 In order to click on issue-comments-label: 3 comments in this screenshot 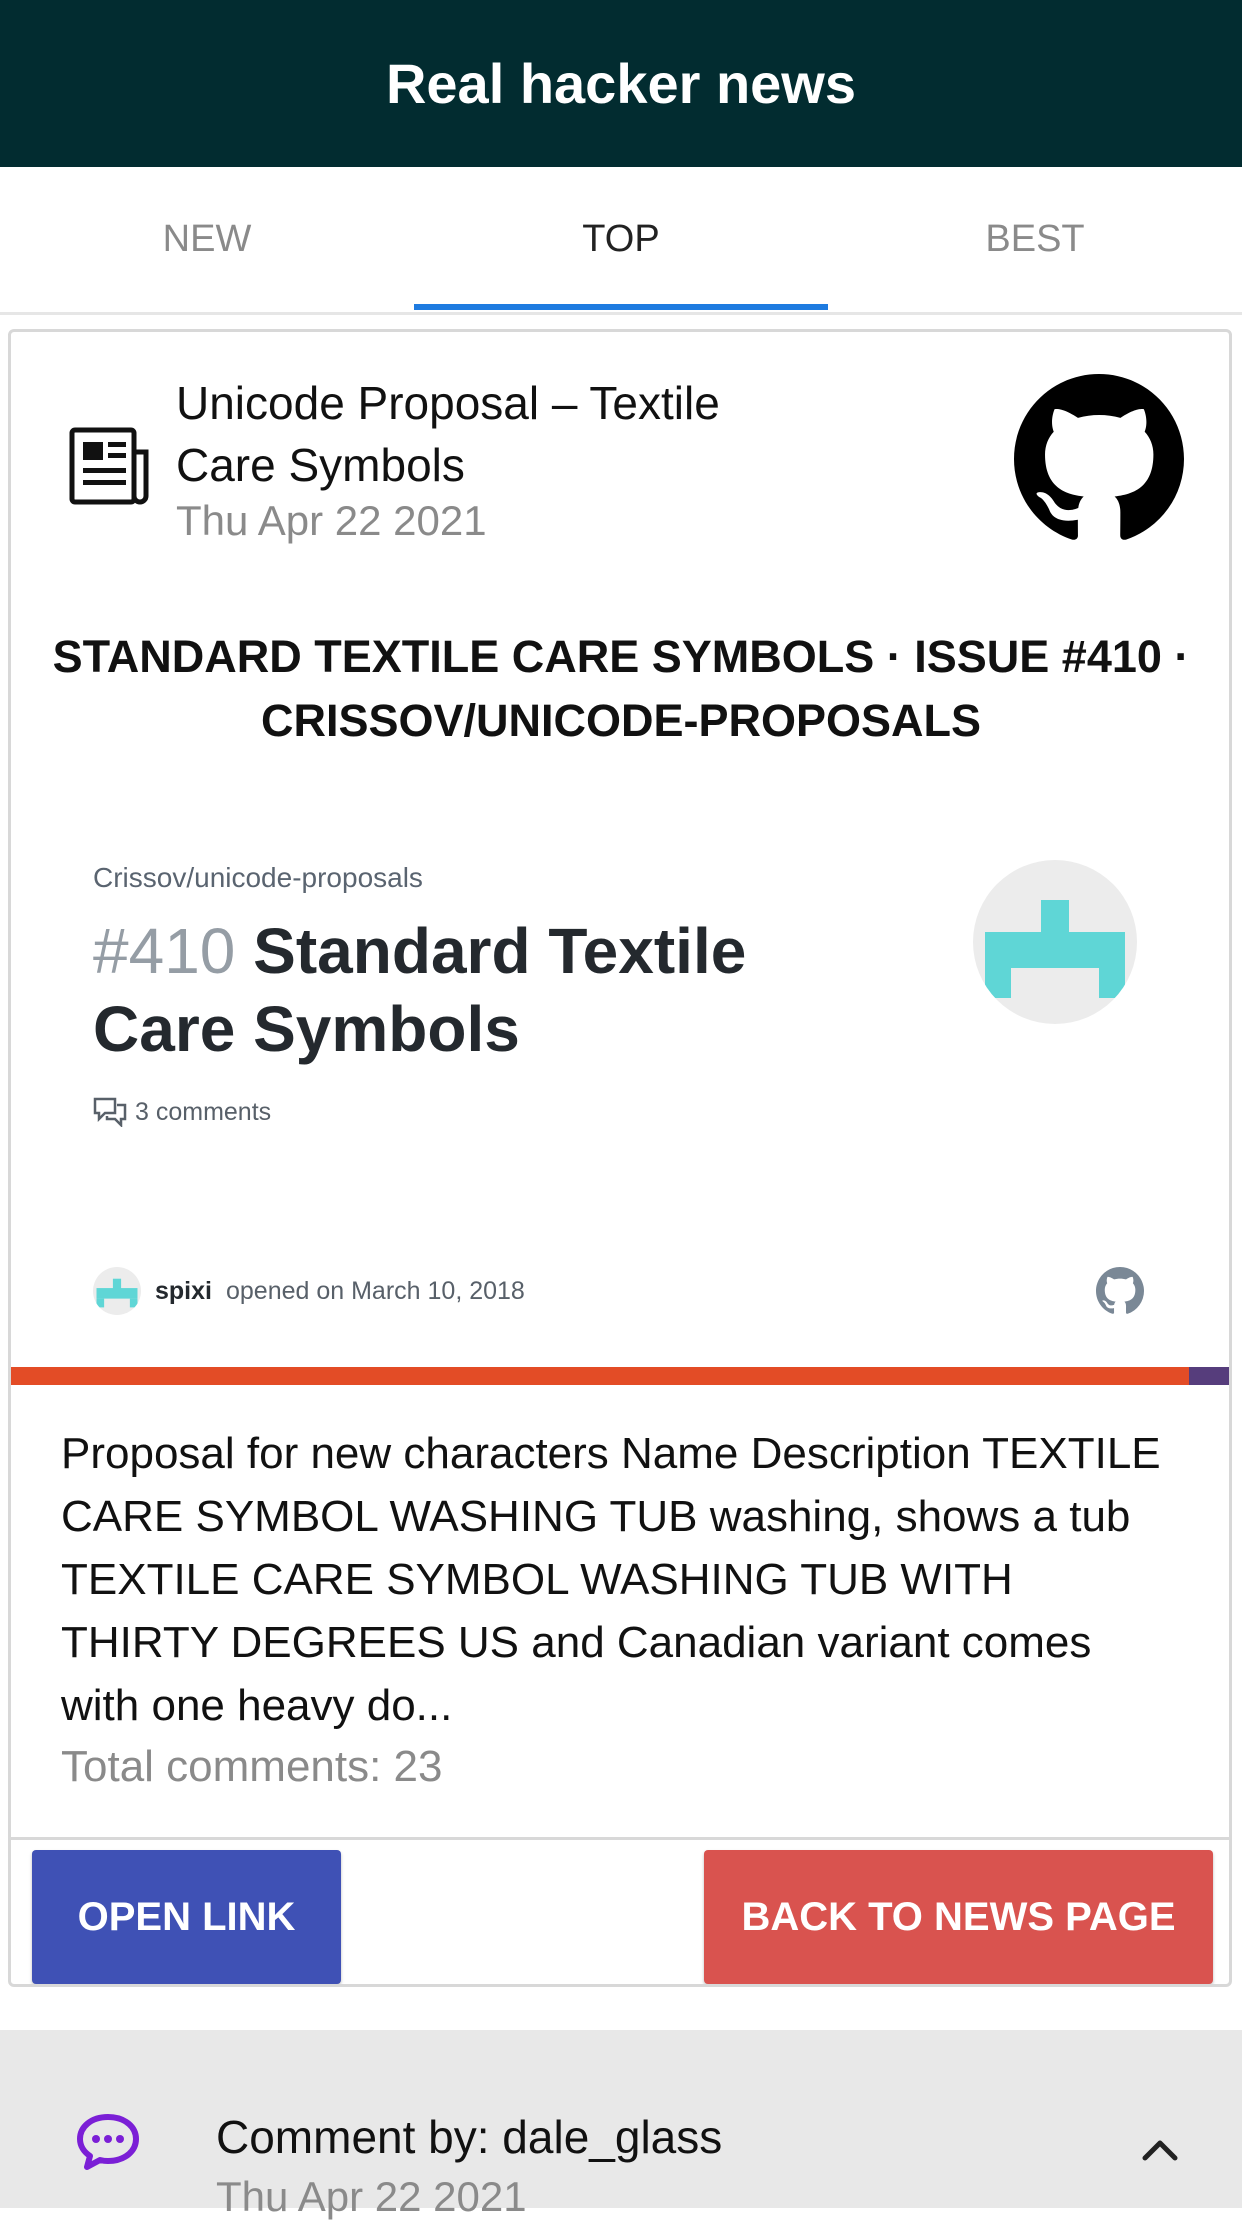, I will do `click(203, 1111)`.